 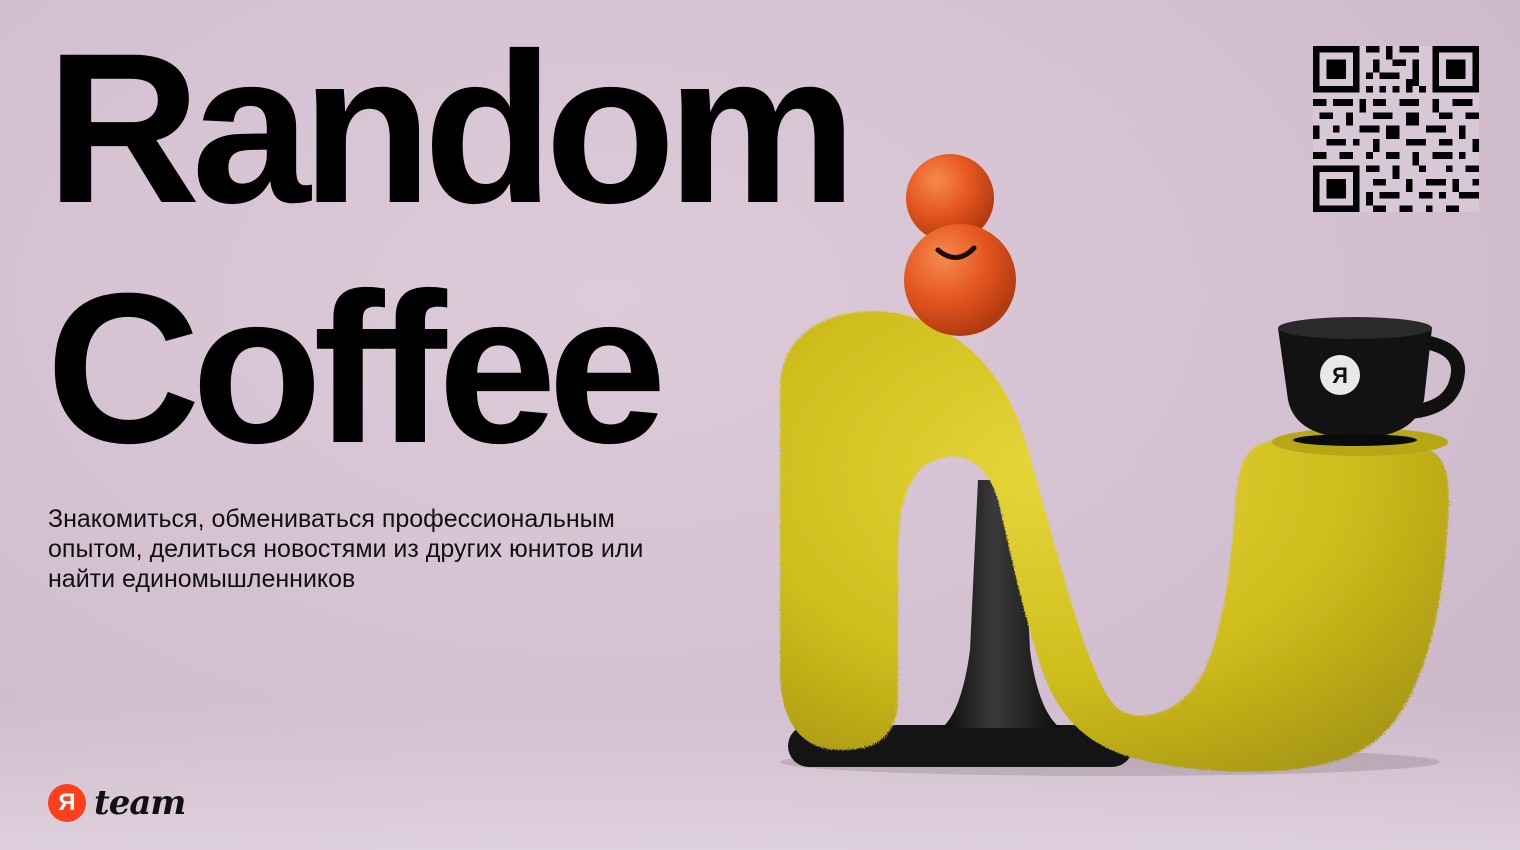 I want to click on yandex-badge: Я, so click(x=67, y=803).